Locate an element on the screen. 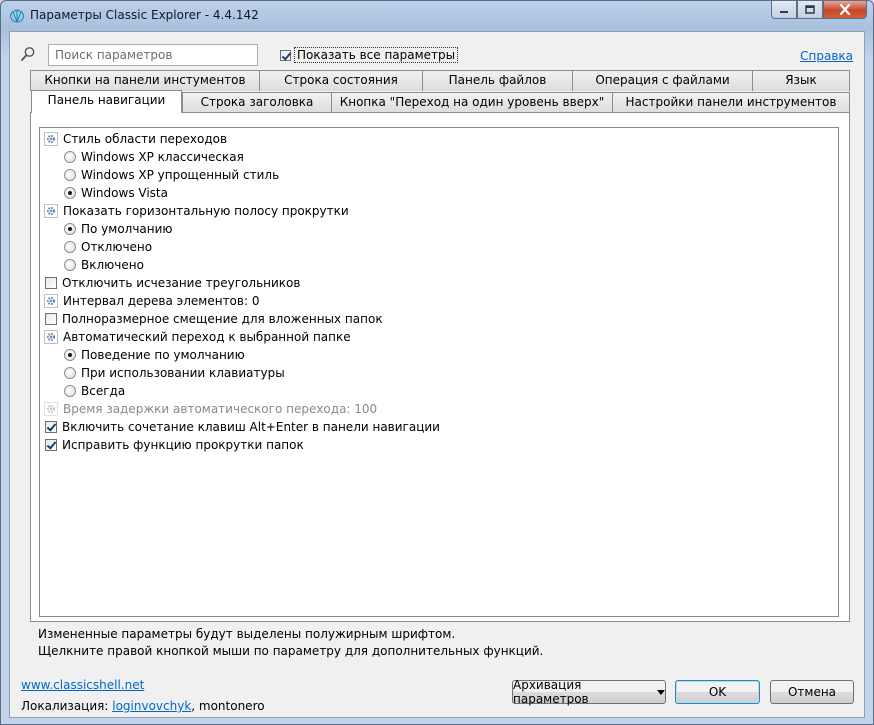 This screenshot has height=725, width=874. localization-co-author: , montonero is located at coordinates (228, 706).